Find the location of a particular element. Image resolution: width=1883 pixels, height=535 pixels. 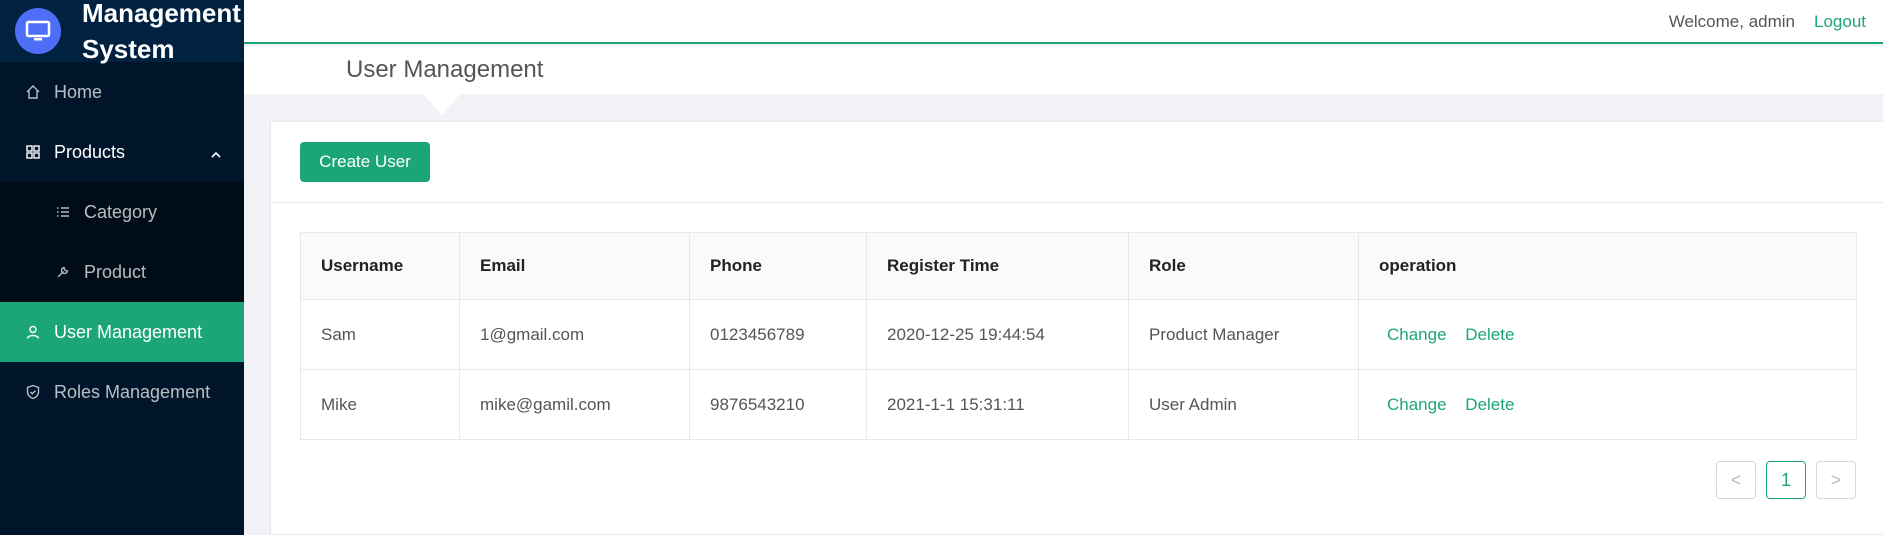

create-user-button: Create User is located at coordinates (365, 162).